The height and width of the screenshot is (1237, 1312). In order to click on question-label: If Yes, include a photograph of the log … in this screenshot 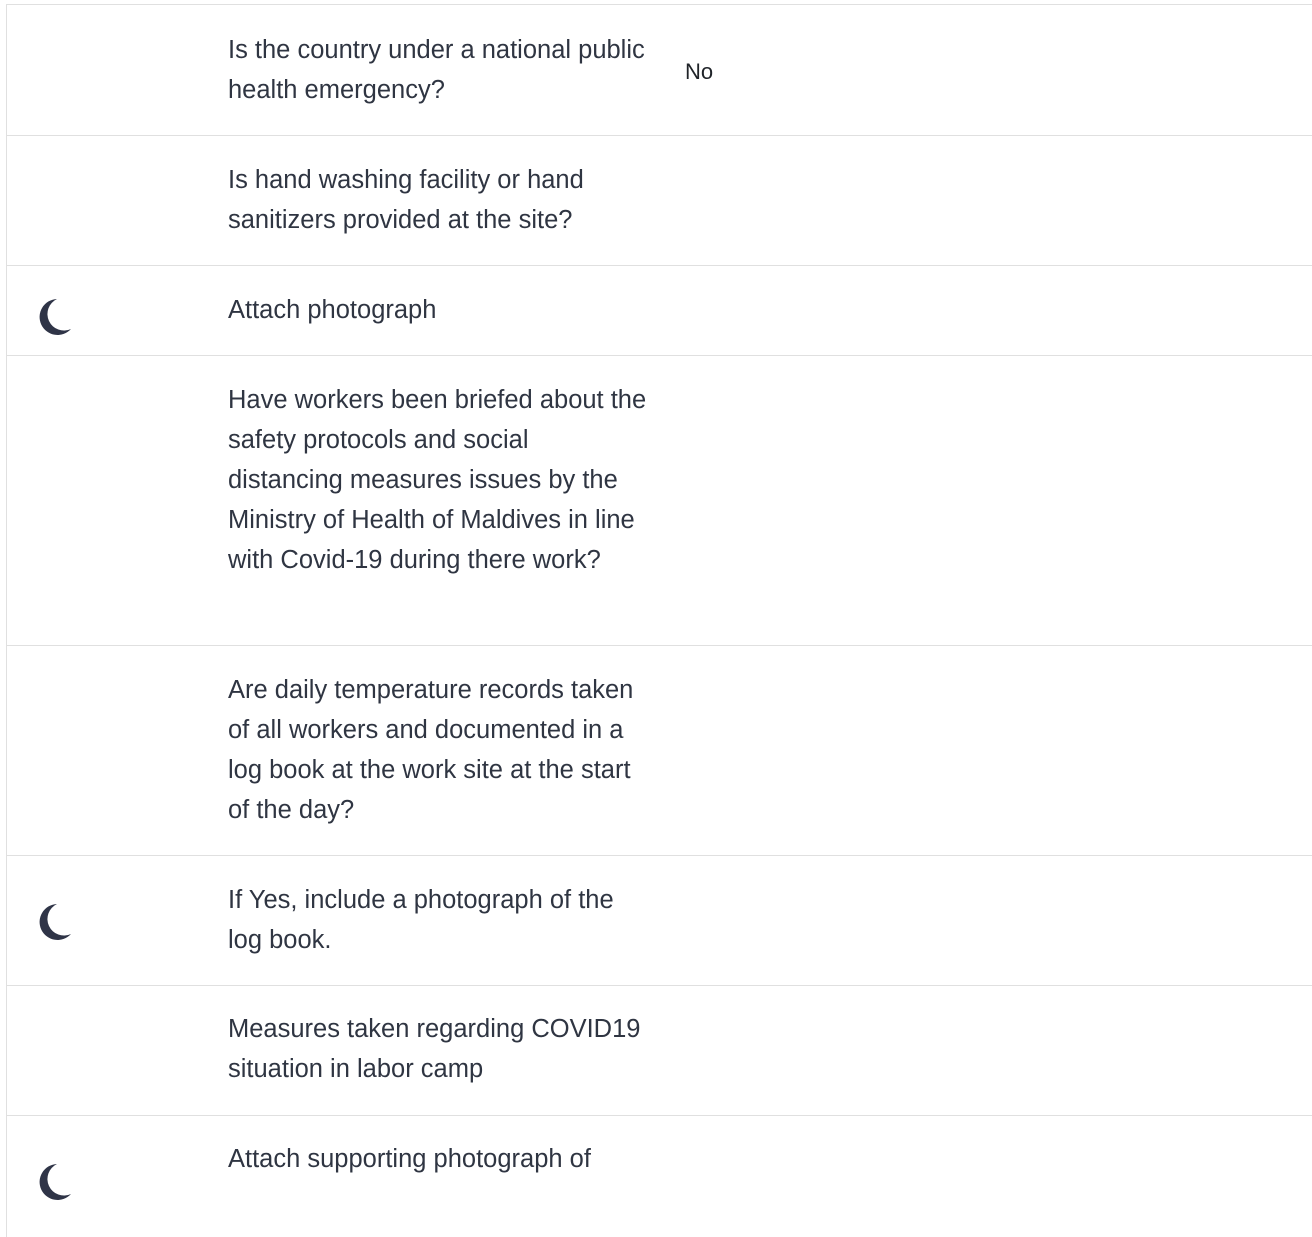, I will do `click(421, 920)`.